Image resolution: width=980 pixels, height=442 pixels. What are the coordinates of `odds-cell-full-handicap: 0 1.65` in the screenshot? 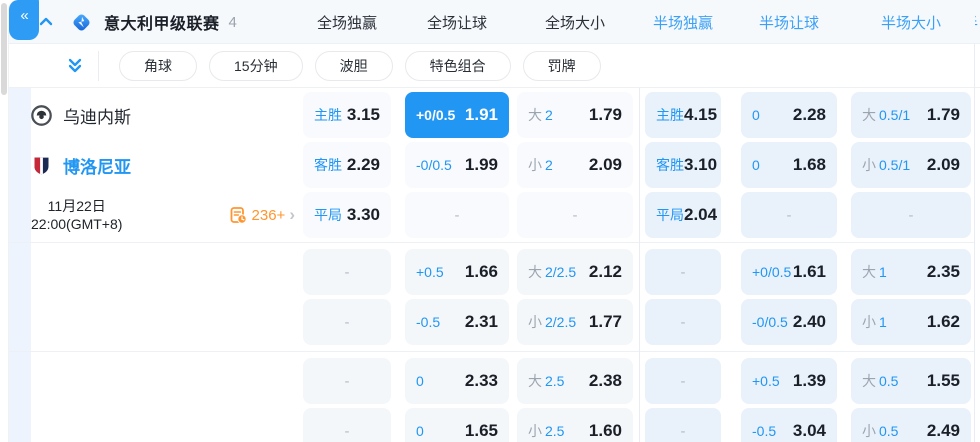 It's located at (457, 425).